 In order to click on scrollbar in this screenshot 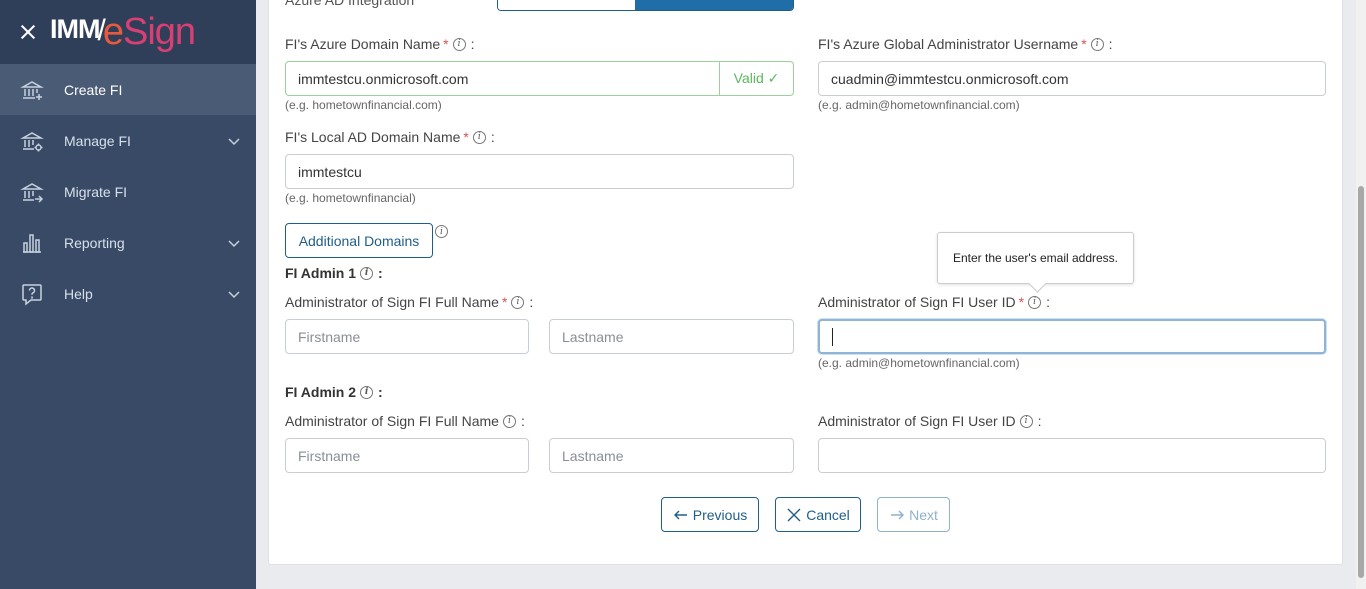, I will do `click(1361, 294)`.